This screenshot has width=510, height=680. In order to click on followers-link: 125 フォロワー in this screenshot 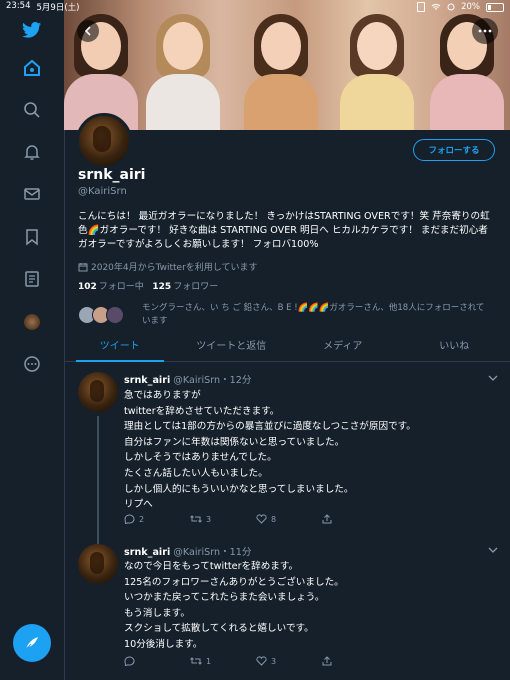, I will do `click(185, 287)`.